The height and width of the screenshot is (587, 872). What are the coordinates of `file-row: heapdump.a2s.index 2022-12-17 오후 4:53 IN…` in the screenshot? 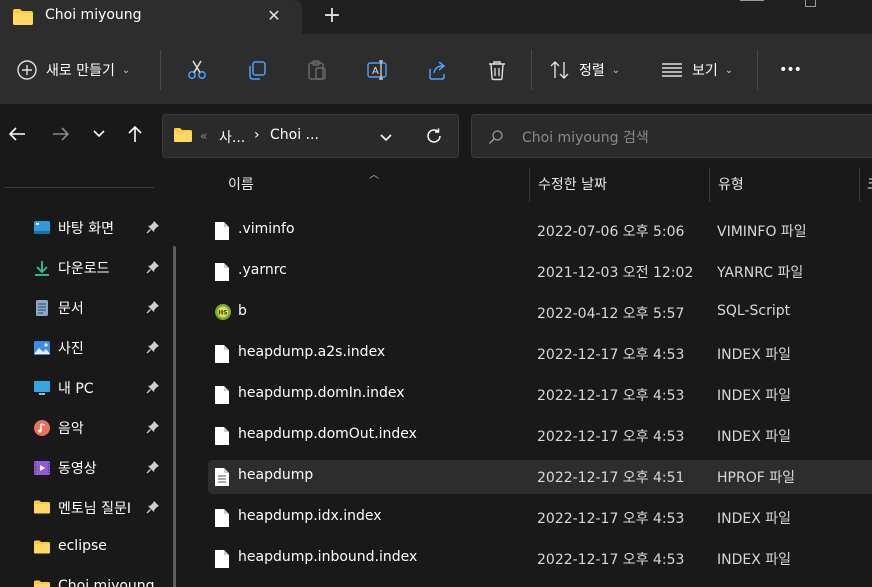 It's located at (540, 354).